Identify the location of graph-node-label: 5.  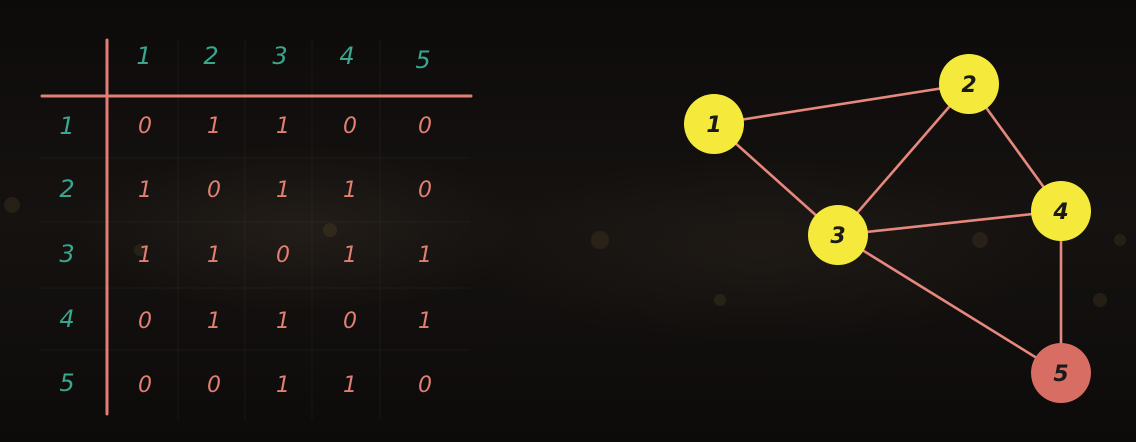
(1060, 374).